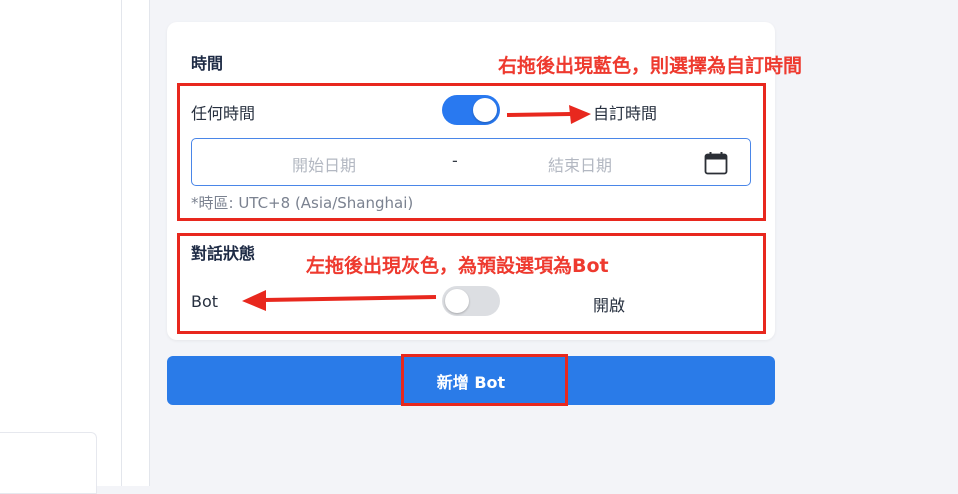 This screenshot has width=958, height=494. Describe the element at coordinates (339, 300) in the screenshot. I see `arrow-left-icon` at that location.